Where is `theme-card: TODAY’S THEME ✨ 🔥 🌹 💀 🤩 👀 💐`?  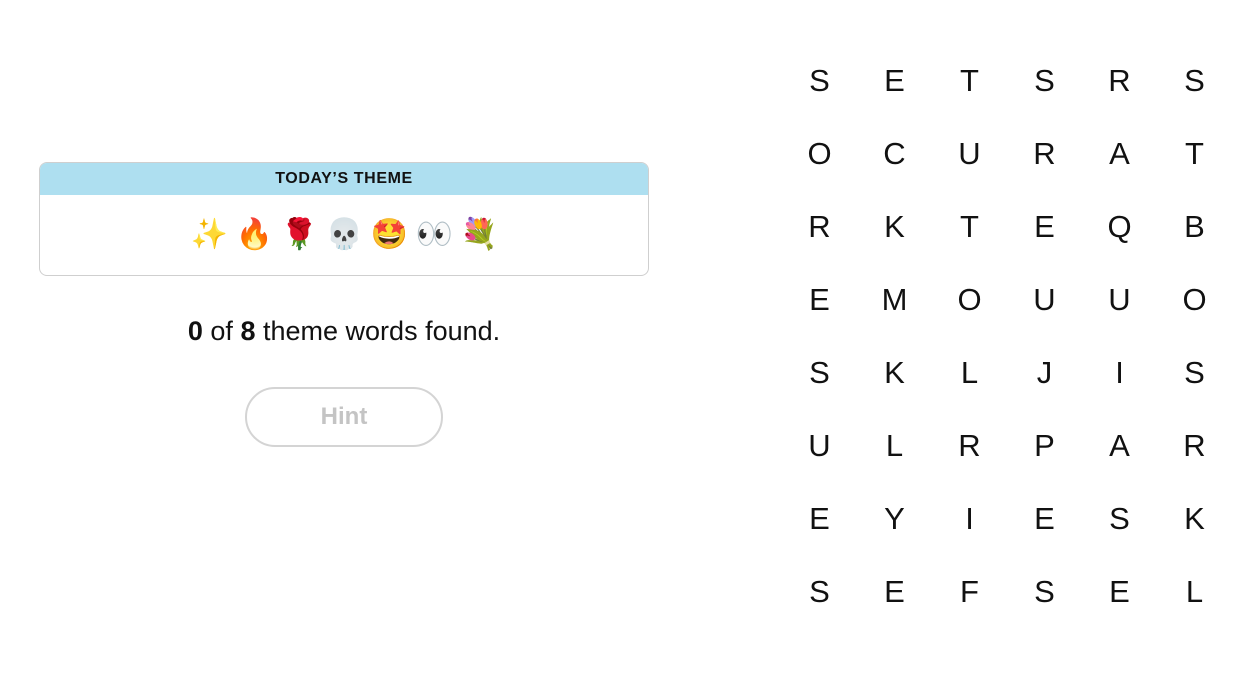 theme-card: TODAY’S THEME ✨ 🔥 🌹 💀 🤩 👀 💐 is located at coordinates (344, 219).